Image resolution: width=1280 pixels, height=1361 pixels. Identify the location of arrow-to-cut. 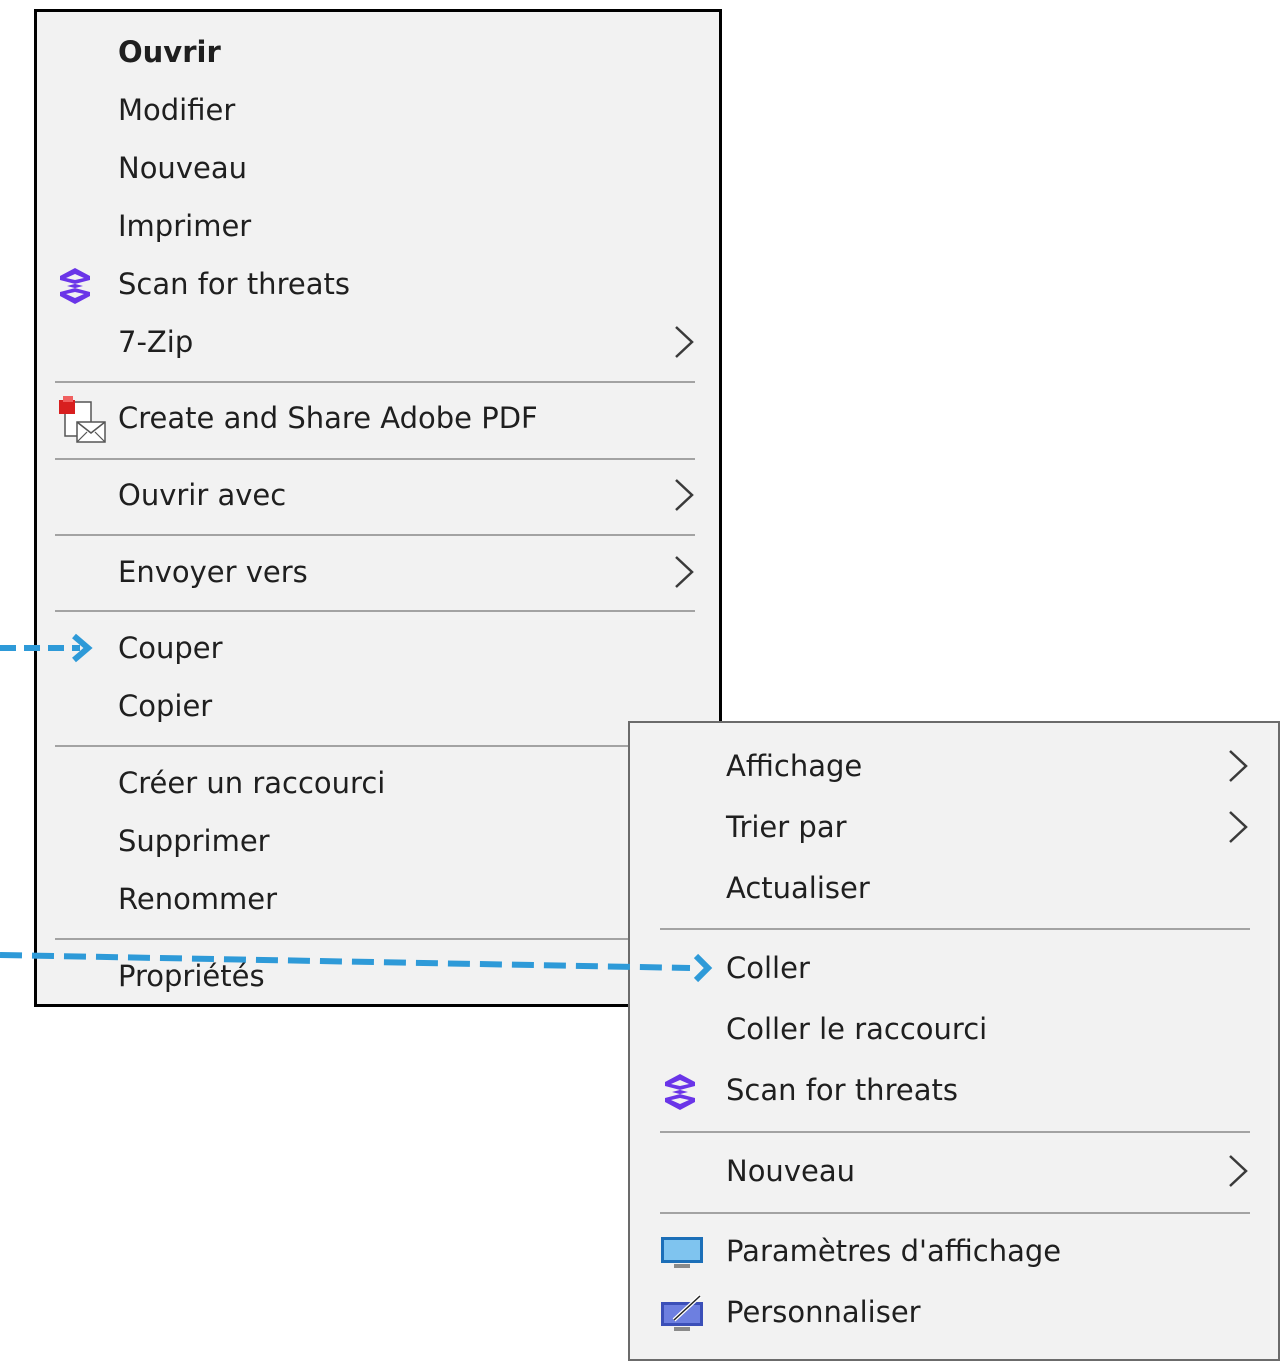
(46, 648).